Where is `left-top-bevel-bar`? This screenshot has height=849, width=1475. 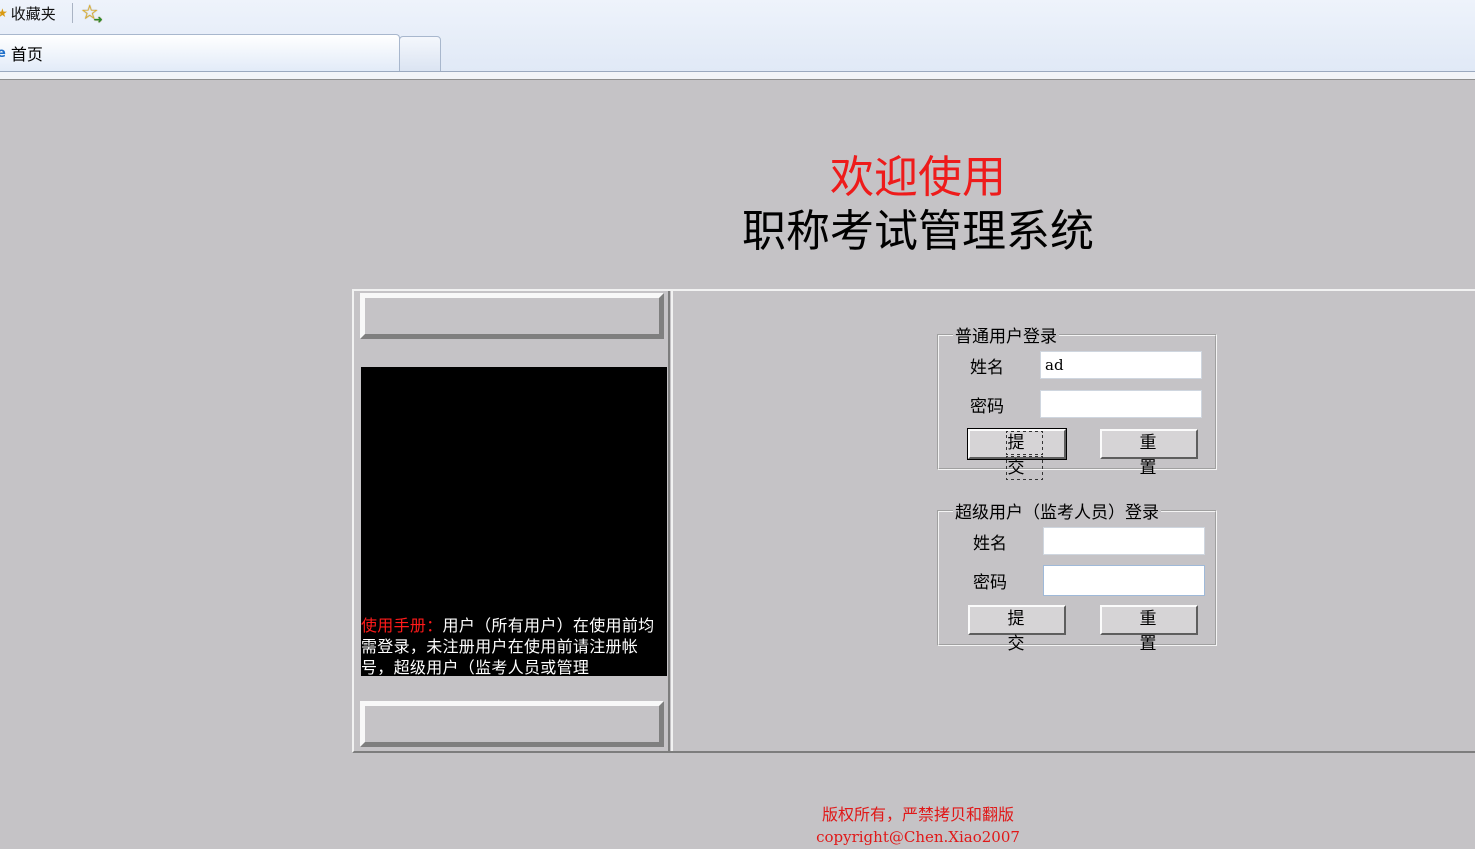 left-top-bevel-bar is located at coordinates (512, 316).